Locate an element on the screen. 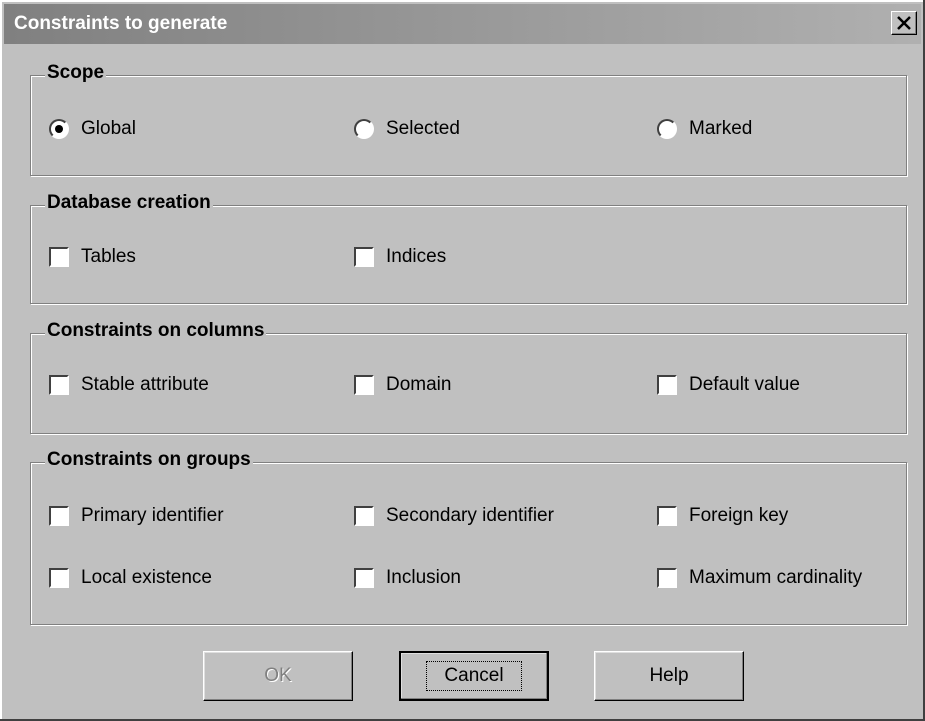  database-creation-group: Database creation is located at coordinates (468, 248).